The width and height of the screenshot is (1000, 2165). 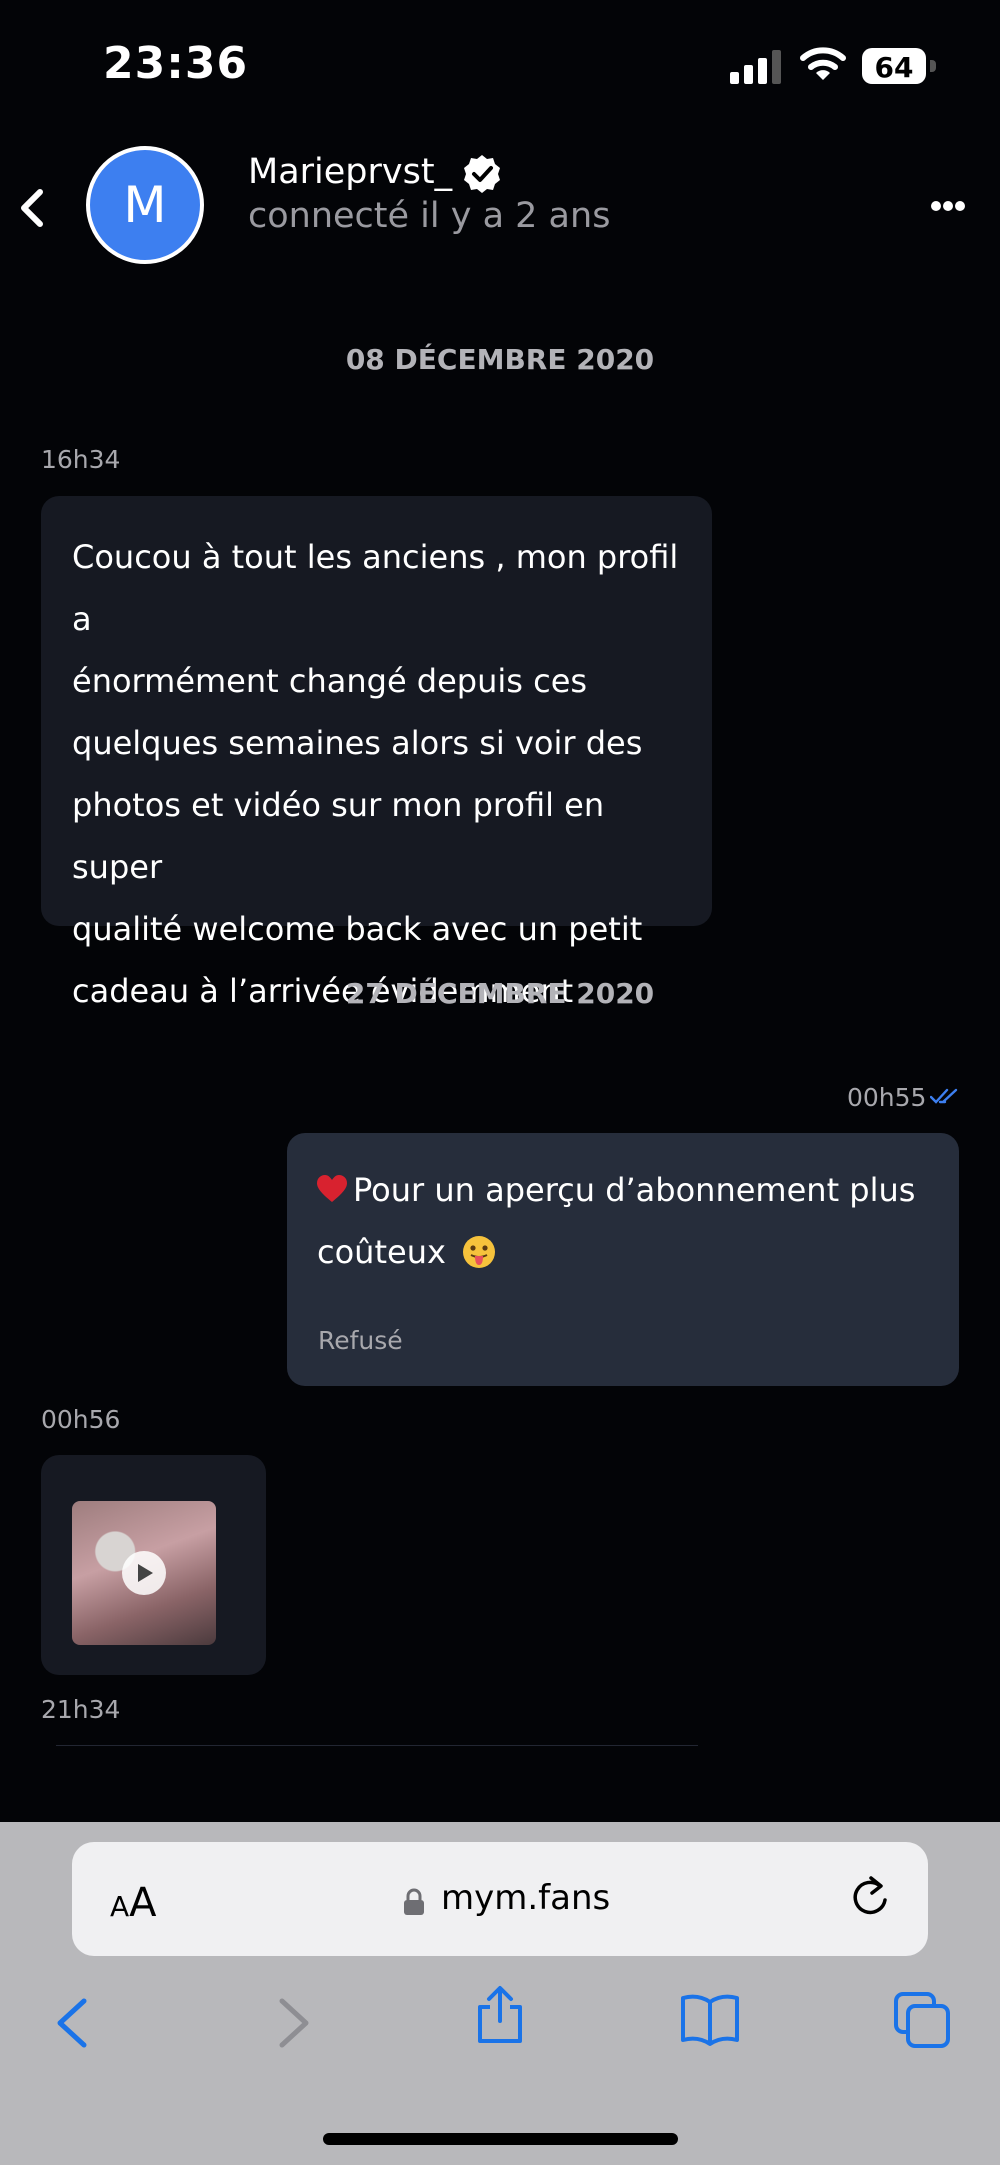 I want to click on browser-forward-icon, so click(x=292, y=2023).